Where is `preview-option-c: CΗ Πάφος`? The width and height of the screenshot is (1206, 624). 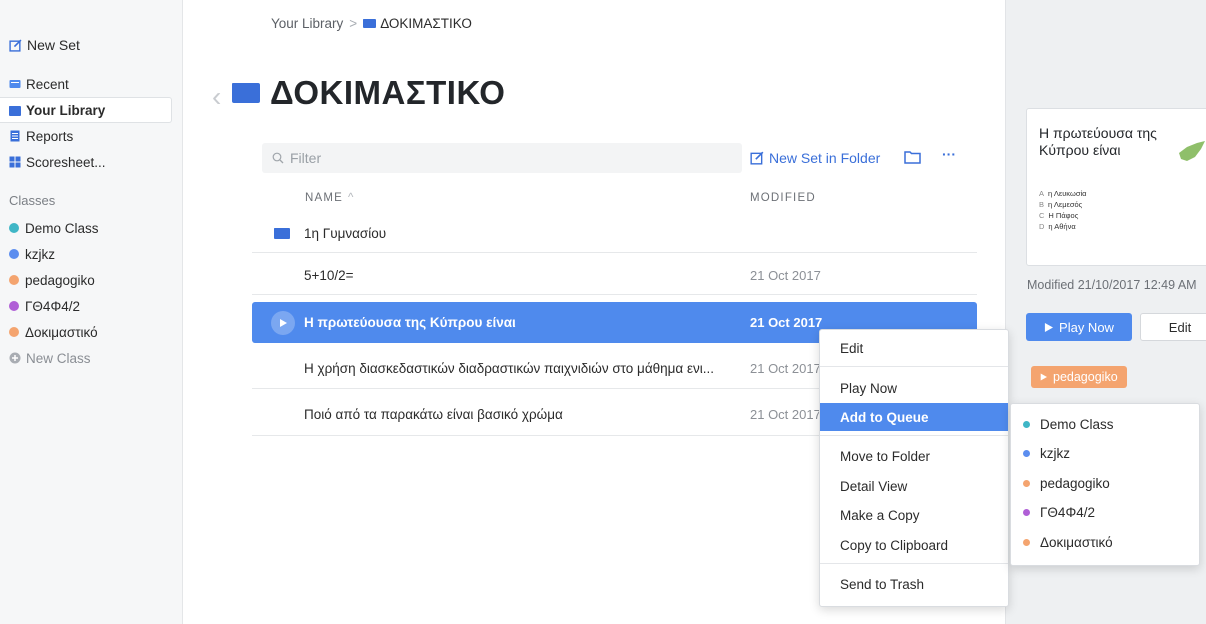
preview-option-c: CΗ Πάφος is located at coordinates (1059, 215).